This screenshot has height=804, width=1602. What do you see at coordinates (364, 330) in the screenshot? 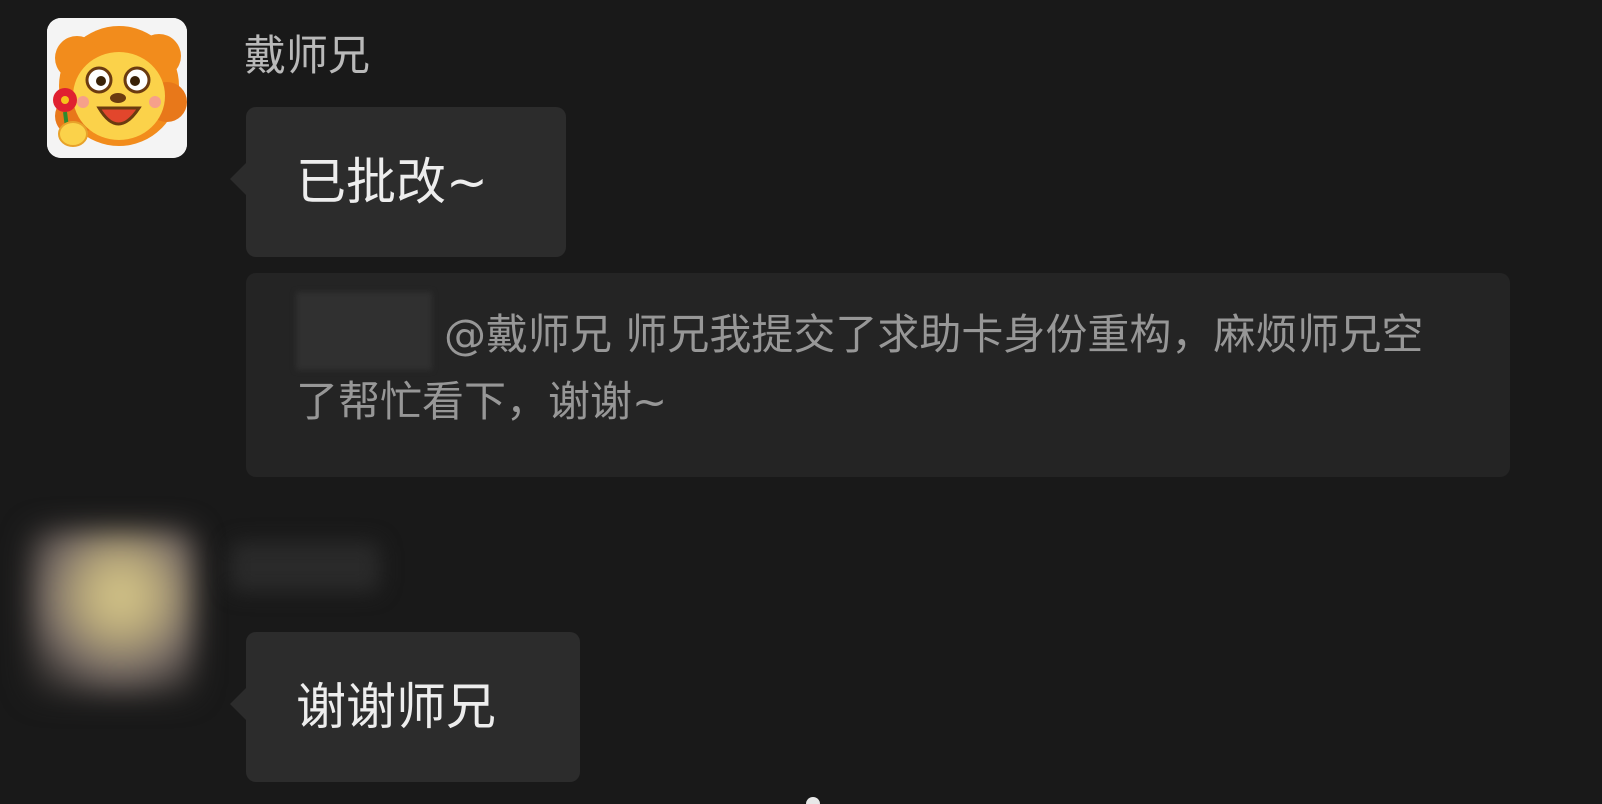
I see `blurred-name` at bounding box center [364, 330].